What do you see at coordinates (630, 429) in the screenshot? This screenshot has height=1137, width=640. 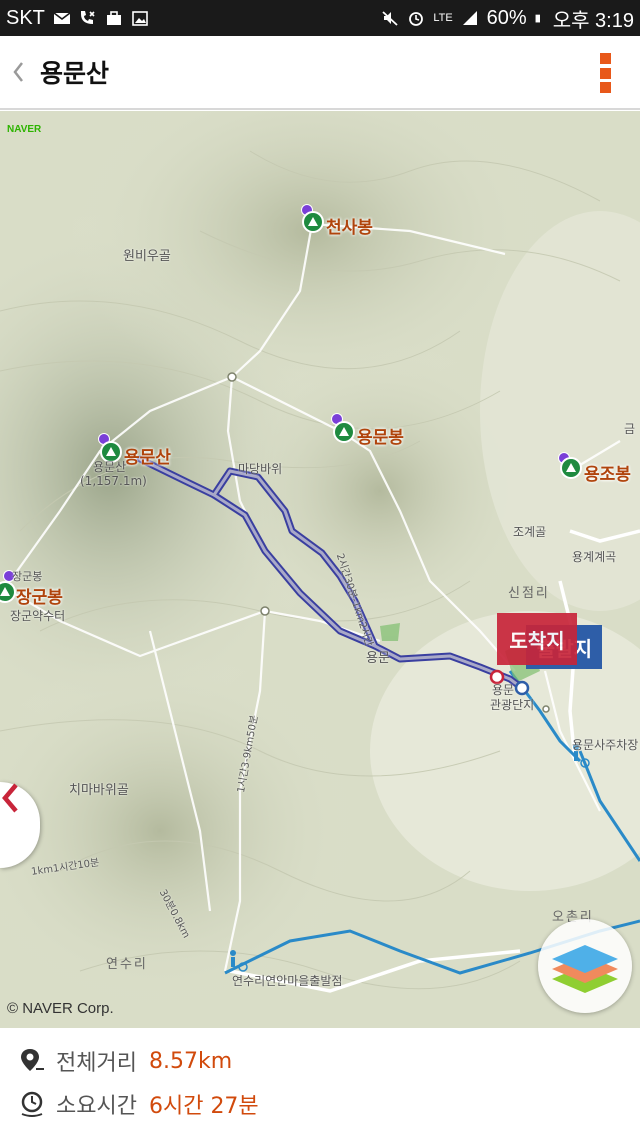 I see `place-label: 금` at bounding box center [630, 429].